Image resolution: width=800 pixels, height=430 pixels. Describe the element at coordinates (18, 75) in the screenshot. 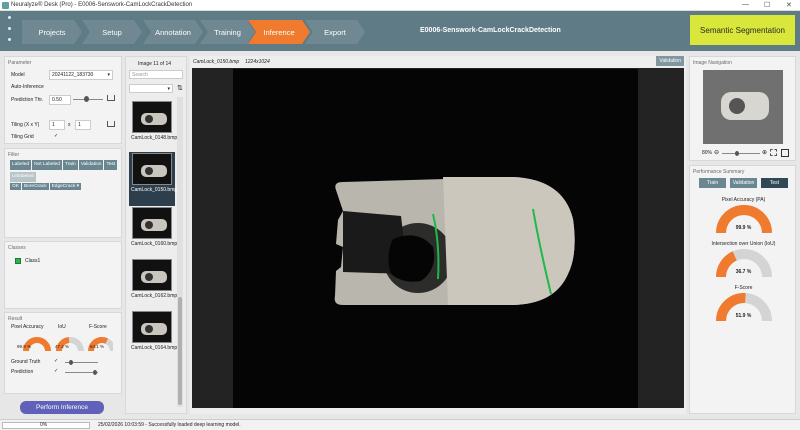

I see `model-label: Model` at that location.